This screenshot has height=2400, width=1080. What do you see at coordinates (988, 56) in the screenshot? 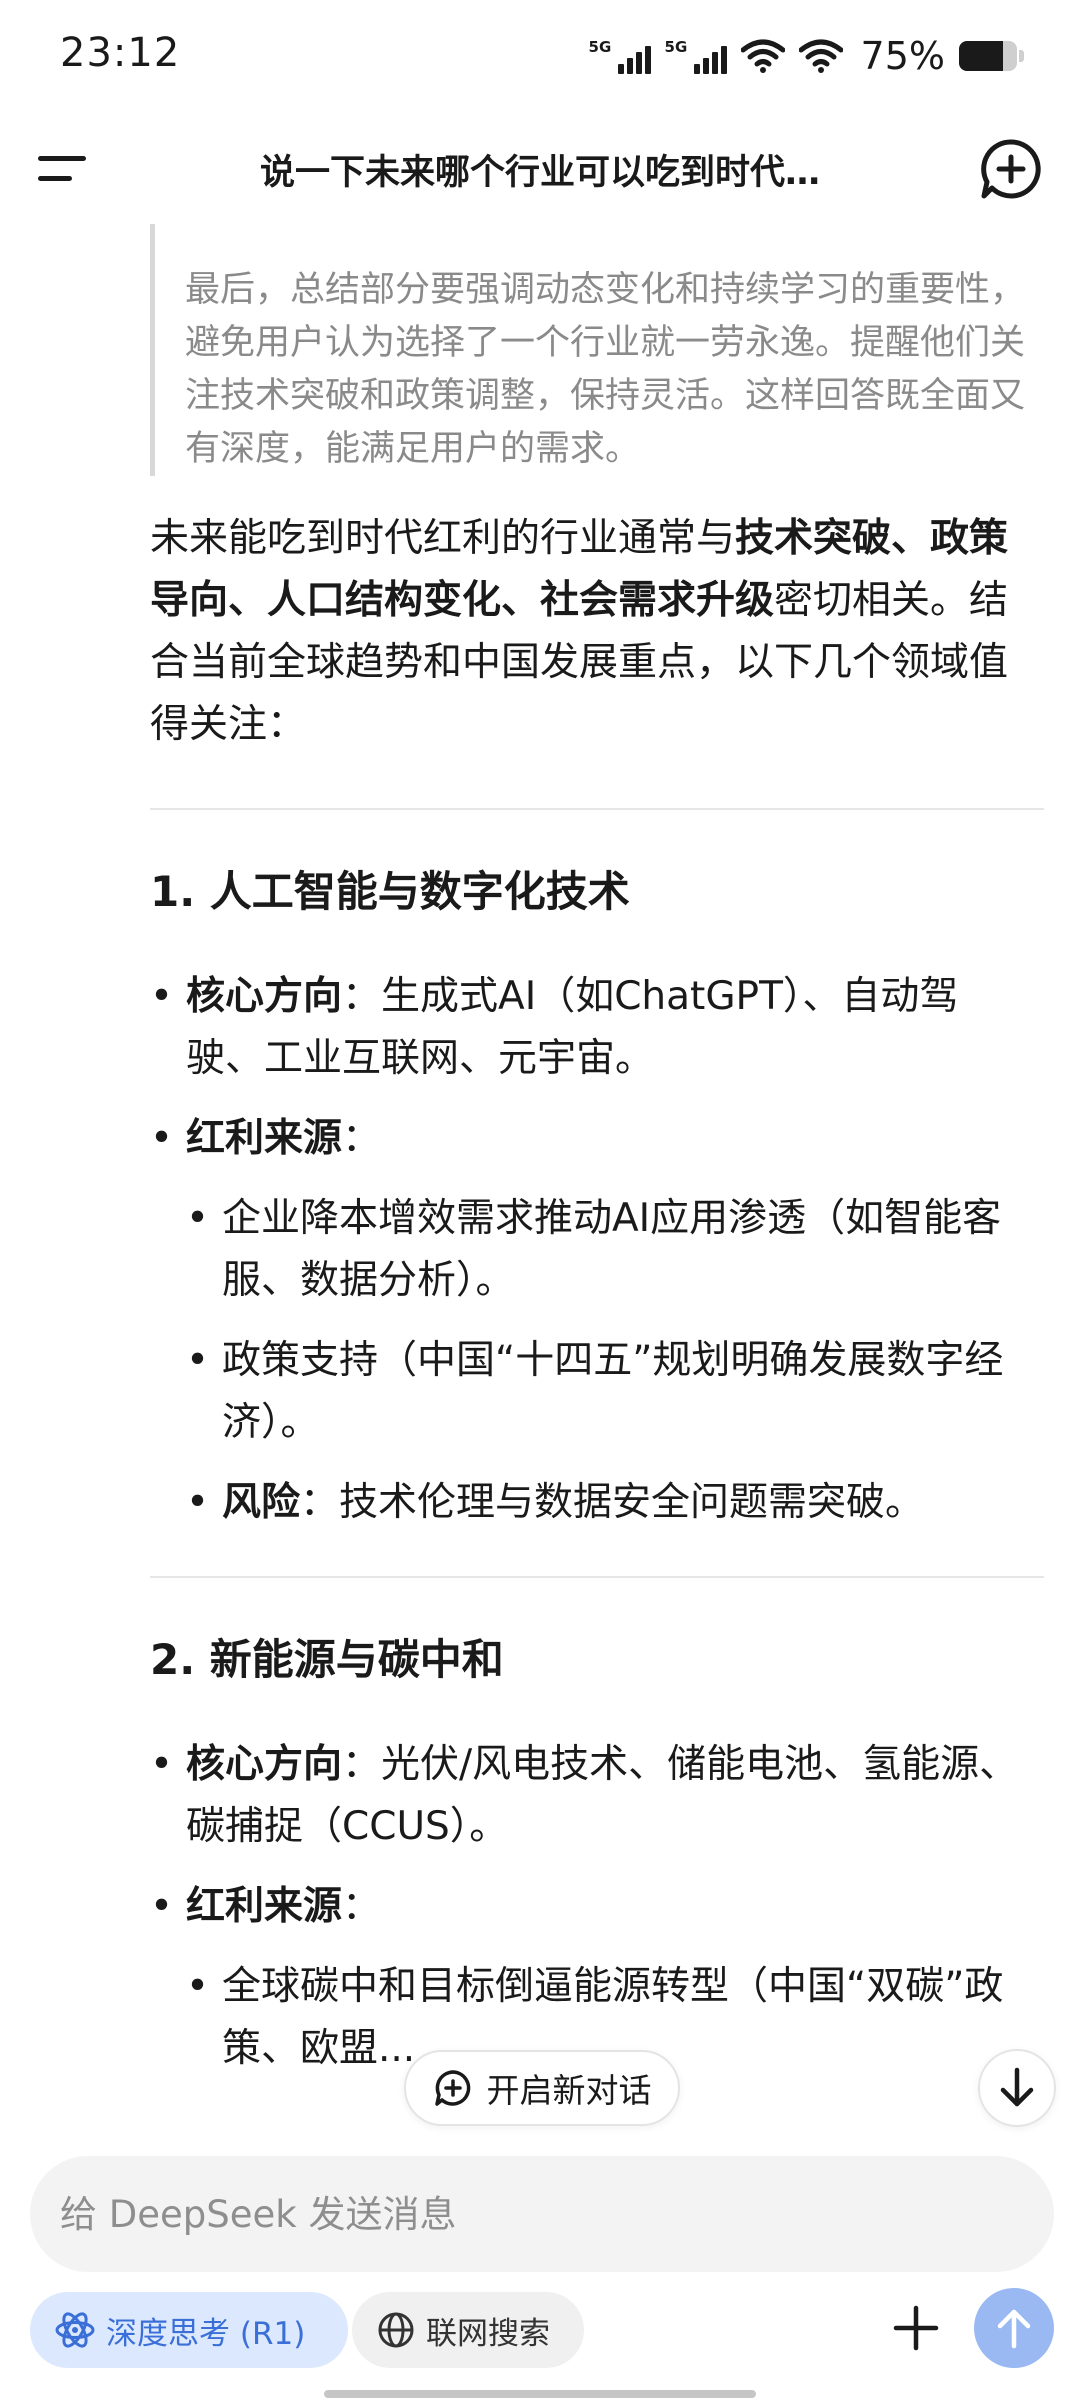
I see `battery-icon` at bounding box center [988, 56].